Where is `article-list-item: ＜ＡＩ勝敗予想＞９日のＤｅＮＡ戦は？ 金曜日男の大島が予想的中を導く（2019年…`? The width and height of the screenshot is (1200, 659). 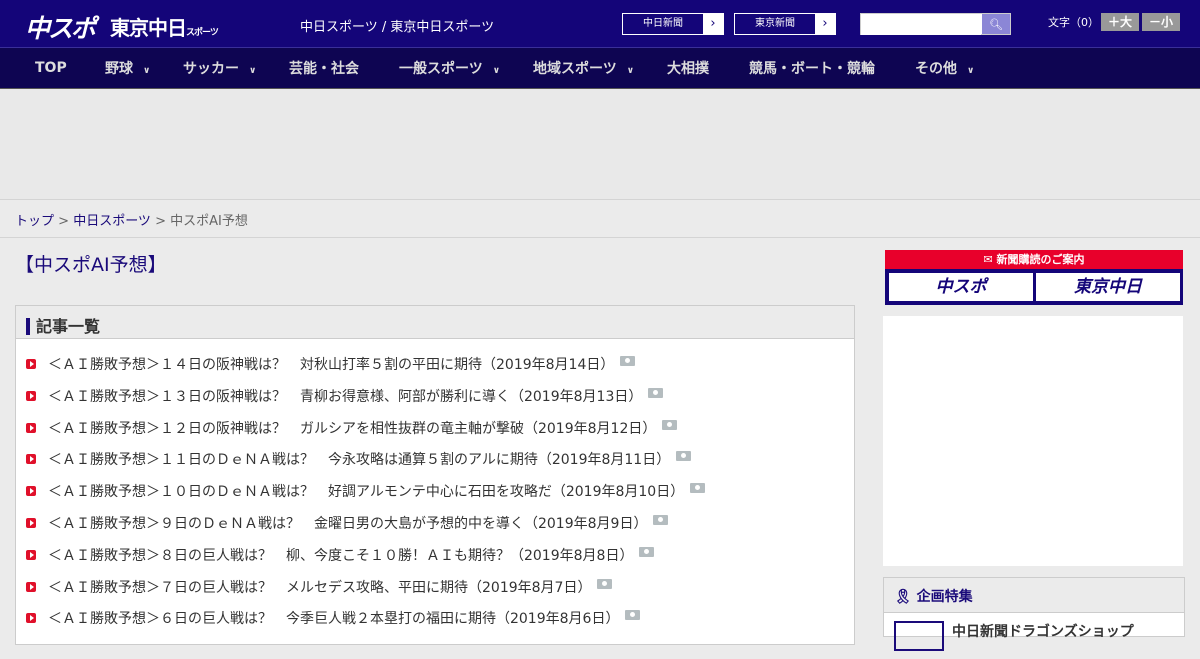
article-list-item: ＜ＡＩ勝敗予想＞９日のＤｅＮＡ戦は？ 金曜日男の大島が予想的中を導く（2019年… is located at coordinates (347, 523).